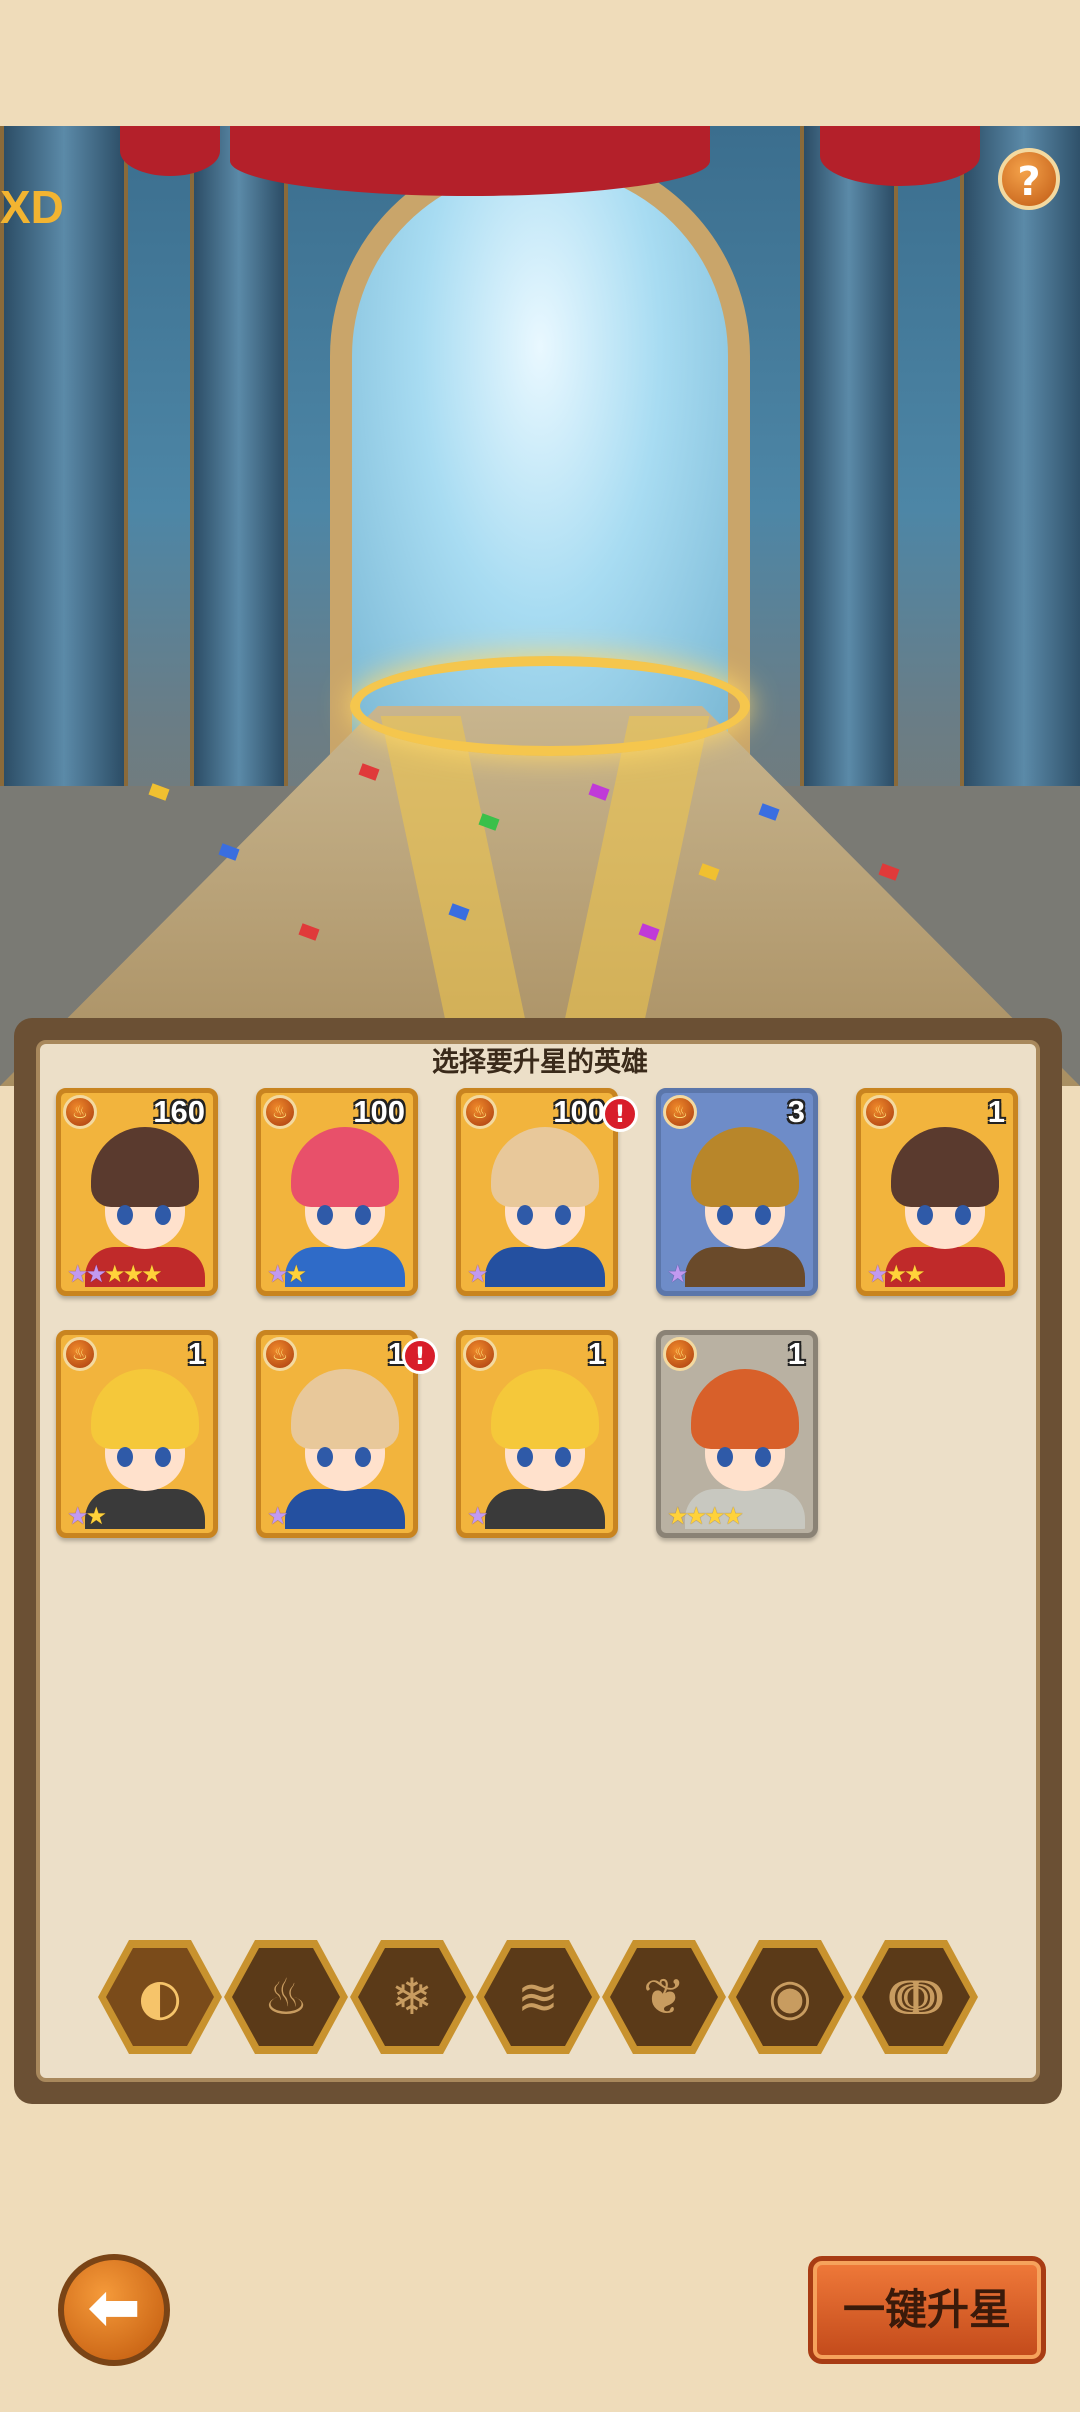  Describe the element at coordinates (790, 1997) in the screenshot. I see `dark-eye-icon: ◉` at that location.